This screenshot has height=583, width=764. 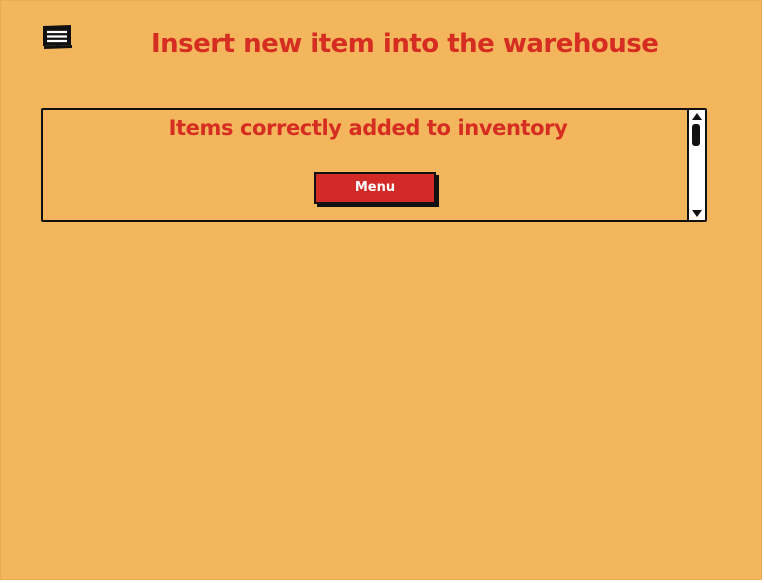 What do you see at coordinates (57, 37) in the screenshot?
I see `hamburger-menu-icon` at bounding box center [57, 37].